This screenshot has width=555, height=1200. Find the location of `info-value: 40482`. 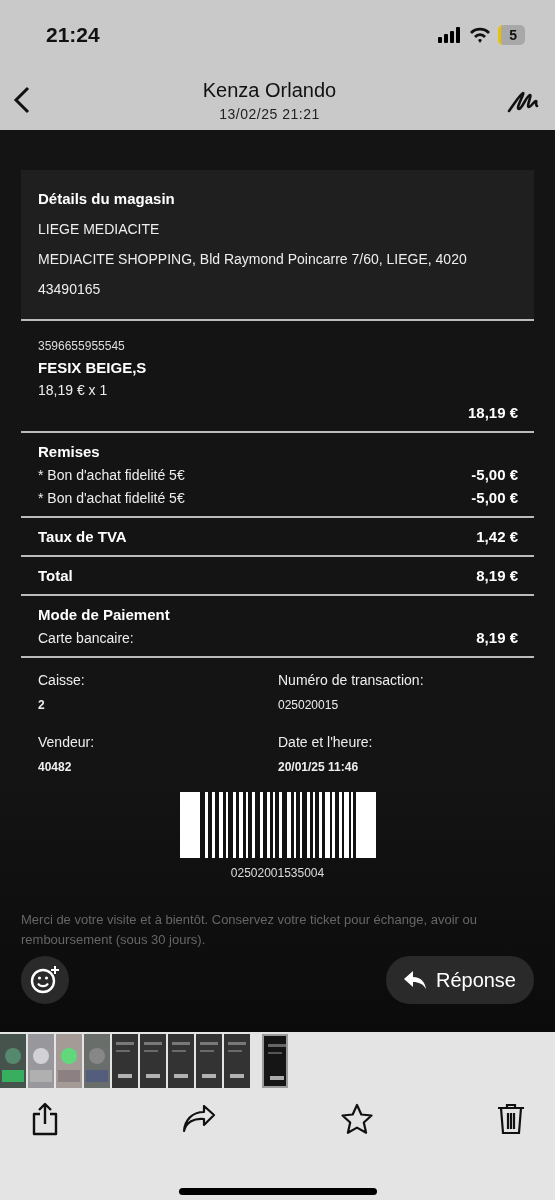

info-value: 40482 is located at coordinates (55, 767).